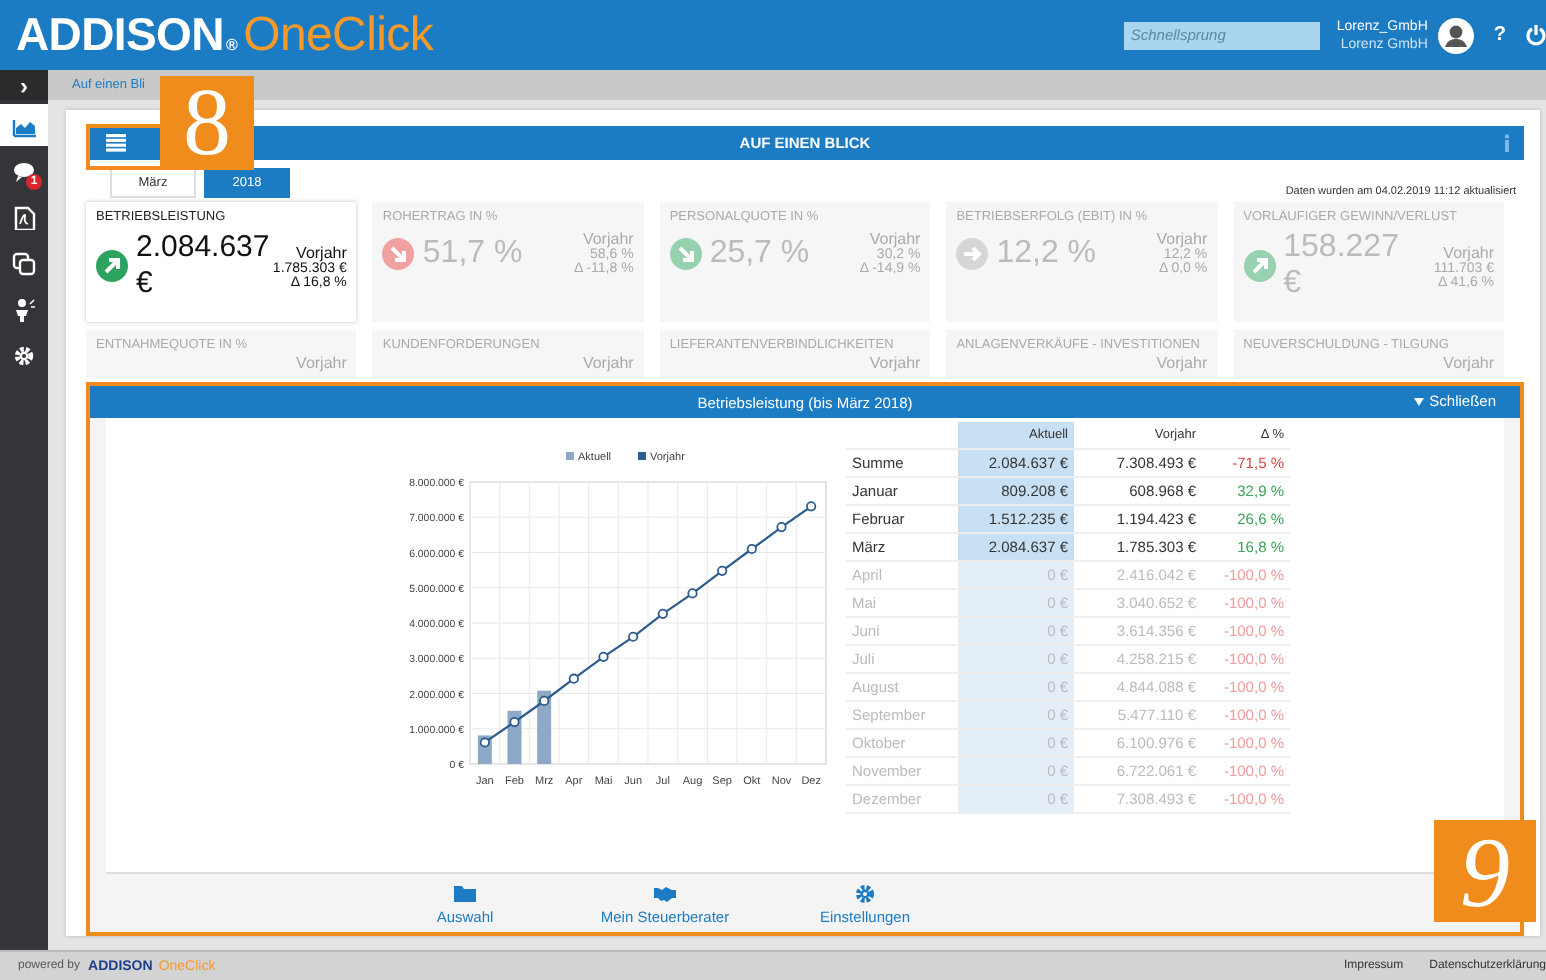 Image resolution: width=1546 pixels, height=980 pixels. I want to click on person-icon, so click(24, 309).